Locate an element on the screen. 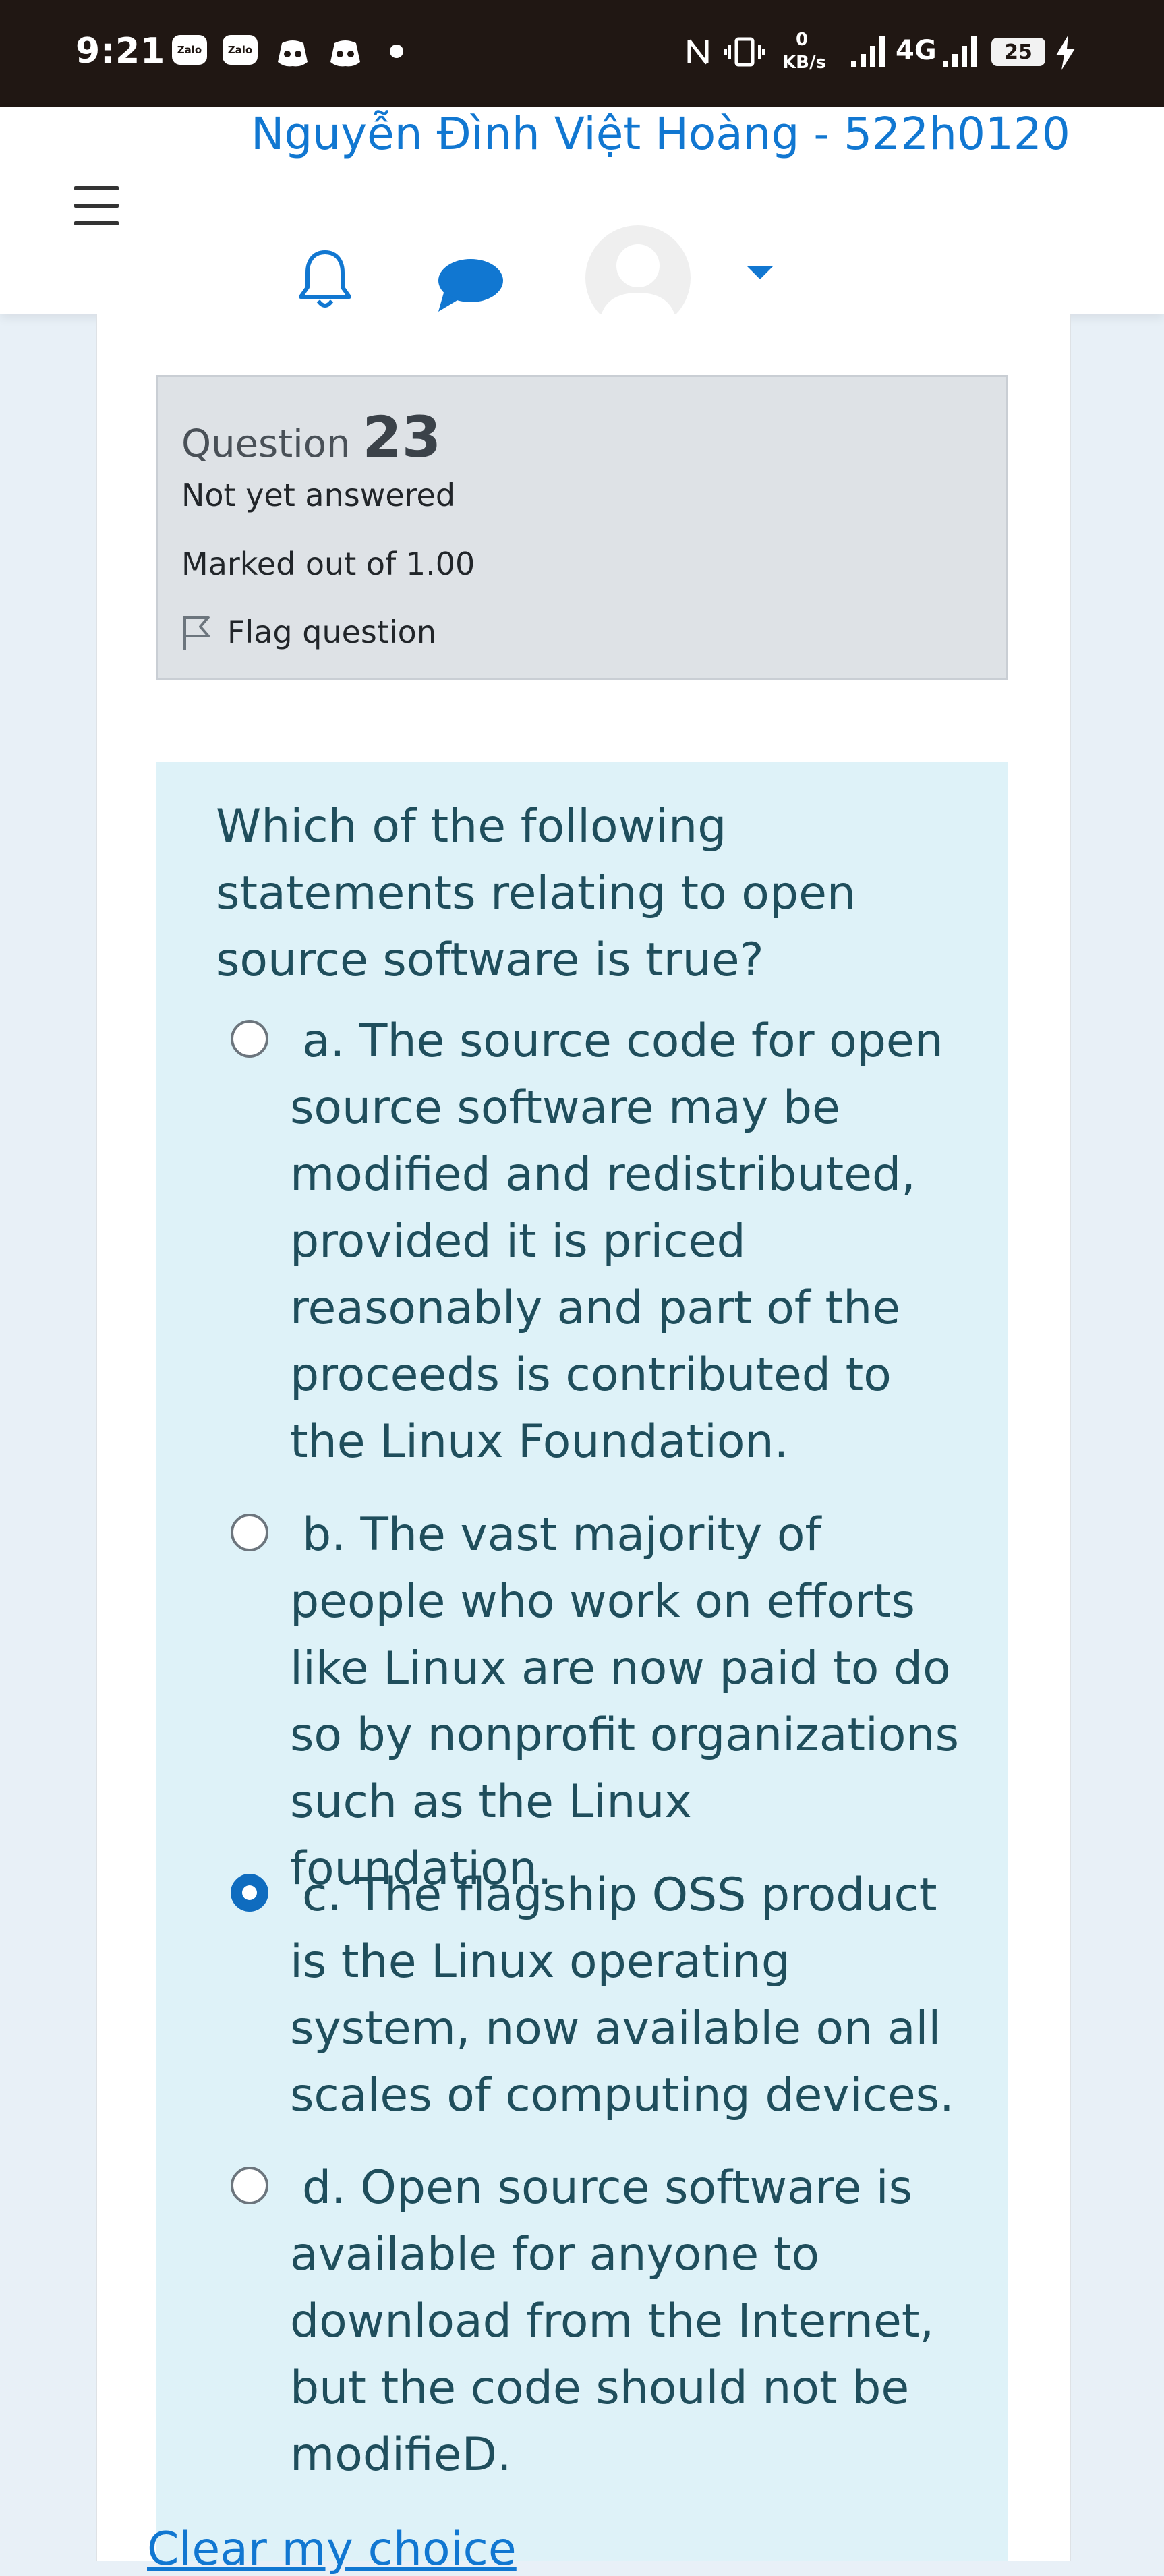 The height and width of the screenshot is (2576, 1164). question-grade: Marked out of 1.00 is located at coordinates (328, 564).